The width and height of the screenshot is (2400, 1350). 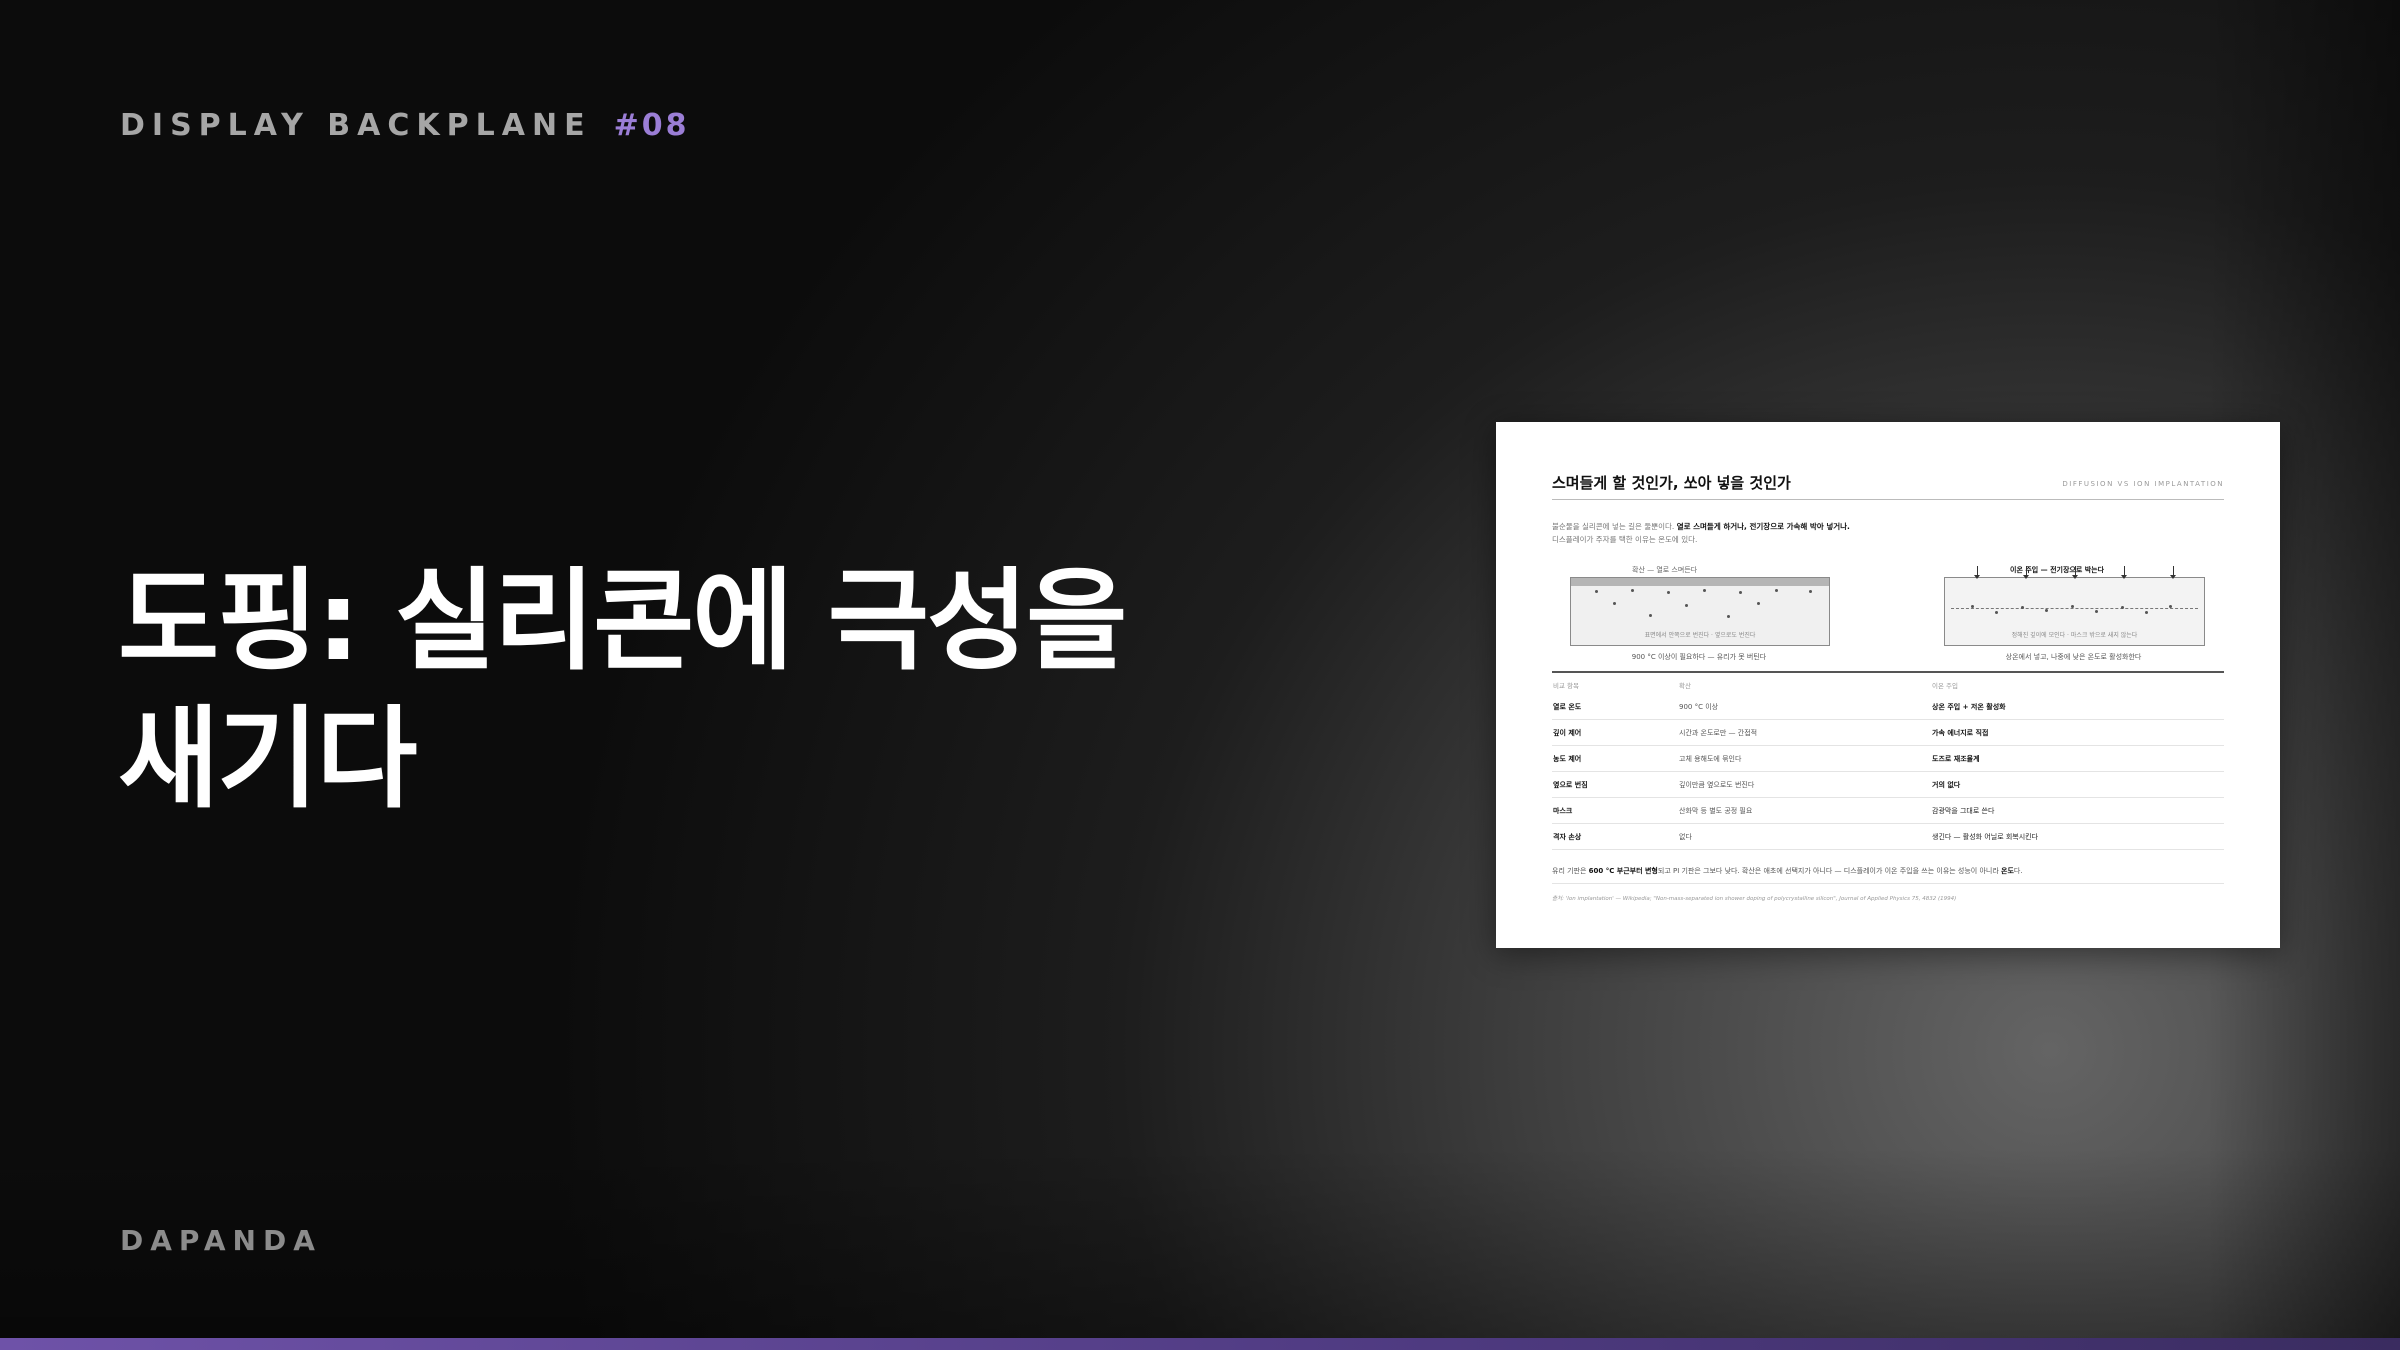 What do you see at coordinates (2018, 871) in the screenshot?
I see `summary-part: 다.` at bounding box center [2018, 871].